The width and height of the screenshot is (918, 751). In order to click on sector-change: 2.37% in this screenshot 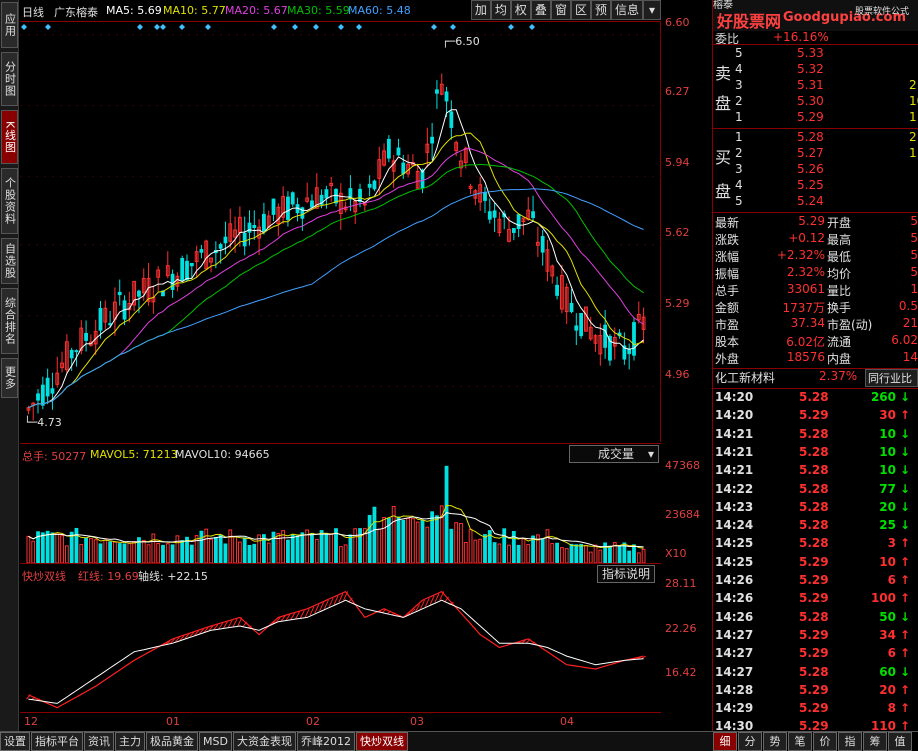, I will do `click(838, 376)`.